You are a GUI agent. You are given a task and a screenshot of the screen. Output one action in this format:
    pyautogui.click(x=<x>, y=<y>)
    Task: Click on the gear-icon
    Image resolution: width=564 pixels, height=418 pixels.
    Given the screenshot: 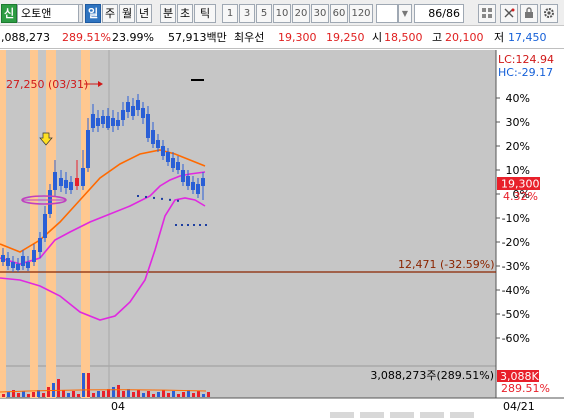 What is the action you would take?
    pyautogui.click(x=549, y=13)
    